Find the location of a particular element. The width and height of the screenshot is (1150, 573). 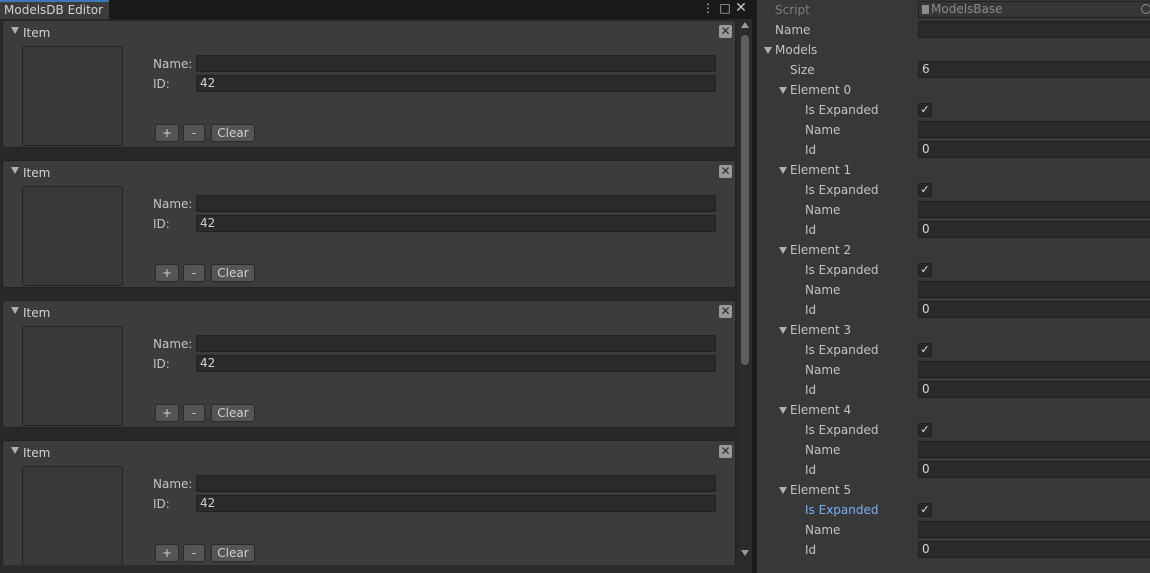

element-title: Element 4 is located at coordinates (821, 410).